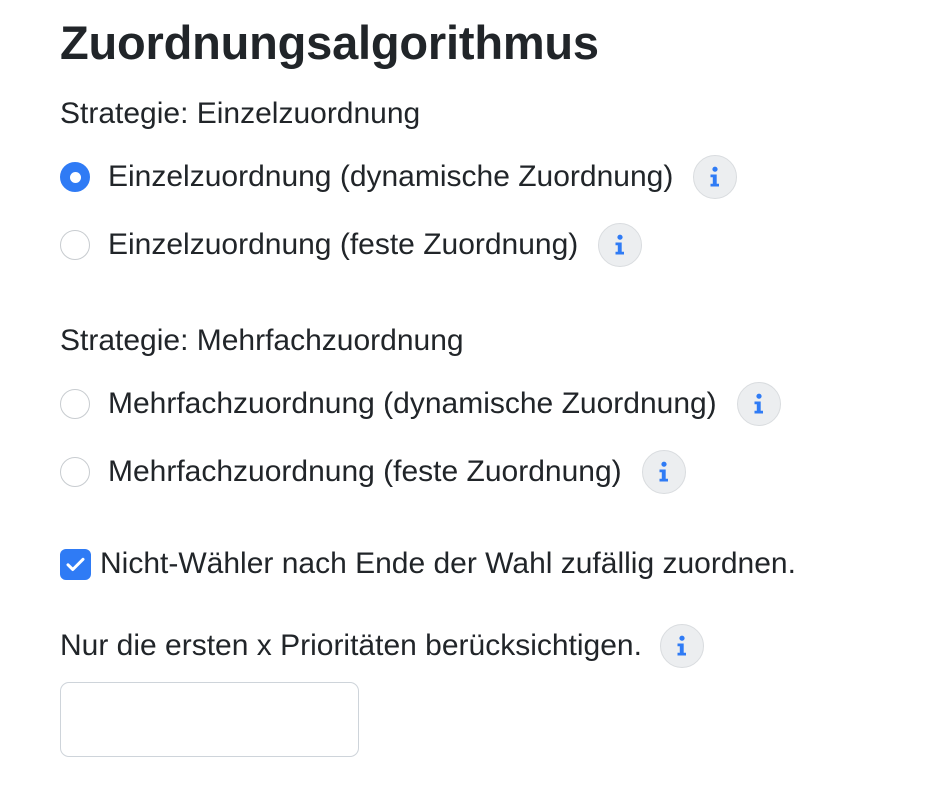 The height and width of the screenshot is (788, 944). What do you see at coordinates (209, 719) in the screenshot?
I see `priorities-input` at bounding box center [209, 719].